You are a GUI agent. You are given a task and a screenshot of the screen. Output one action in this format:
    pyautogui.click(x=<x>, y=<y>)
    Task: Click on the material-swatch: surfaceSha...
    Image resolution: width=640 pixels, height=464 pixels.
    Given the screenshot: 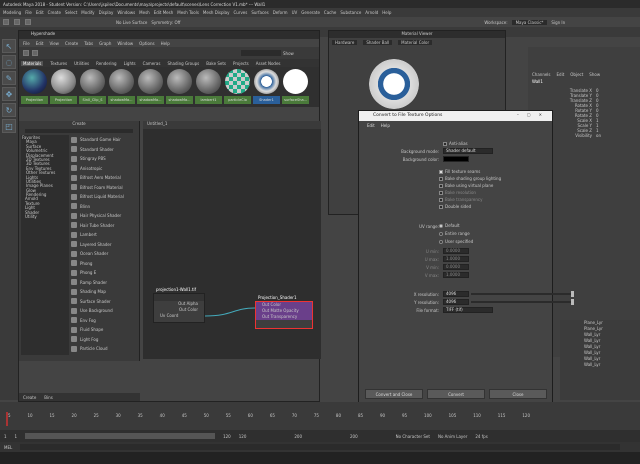 What is the action you would take?
    pyautogui.click(x=295, y=87)
    